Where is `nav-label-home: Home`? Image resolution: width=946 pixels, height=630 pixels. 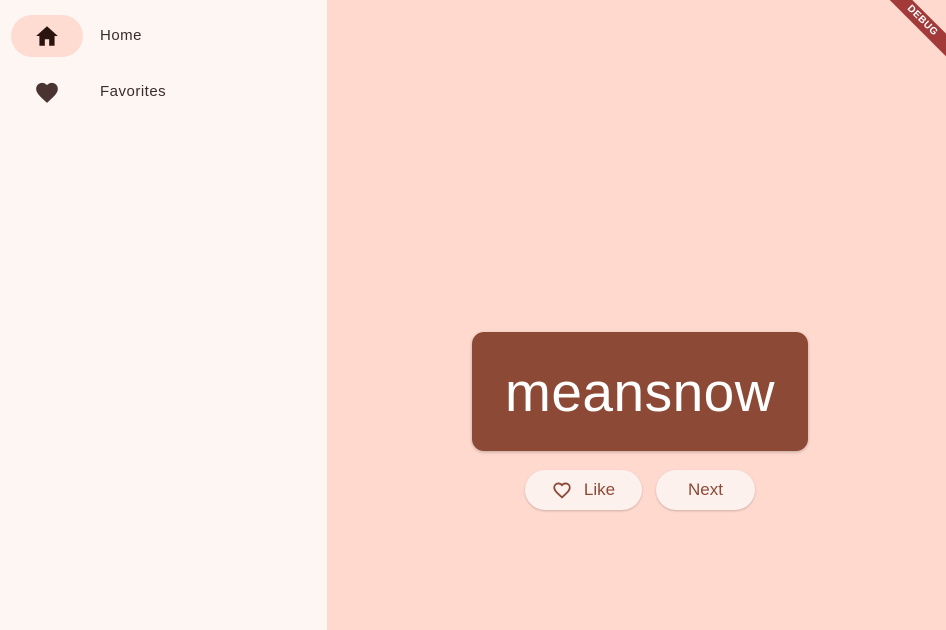 nav-label-home: Home is located at coordinates (121, 35).